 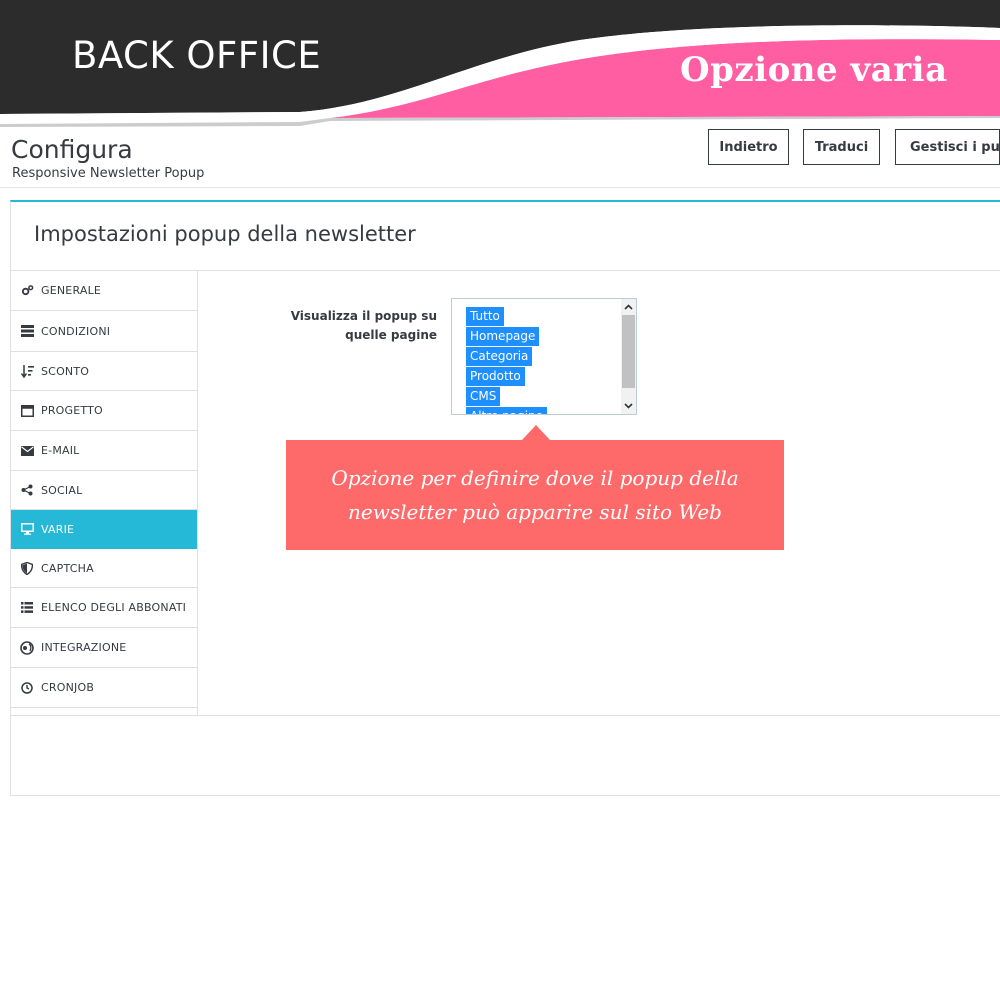 I want to click on sort-icon, so click(x=27, y=371).